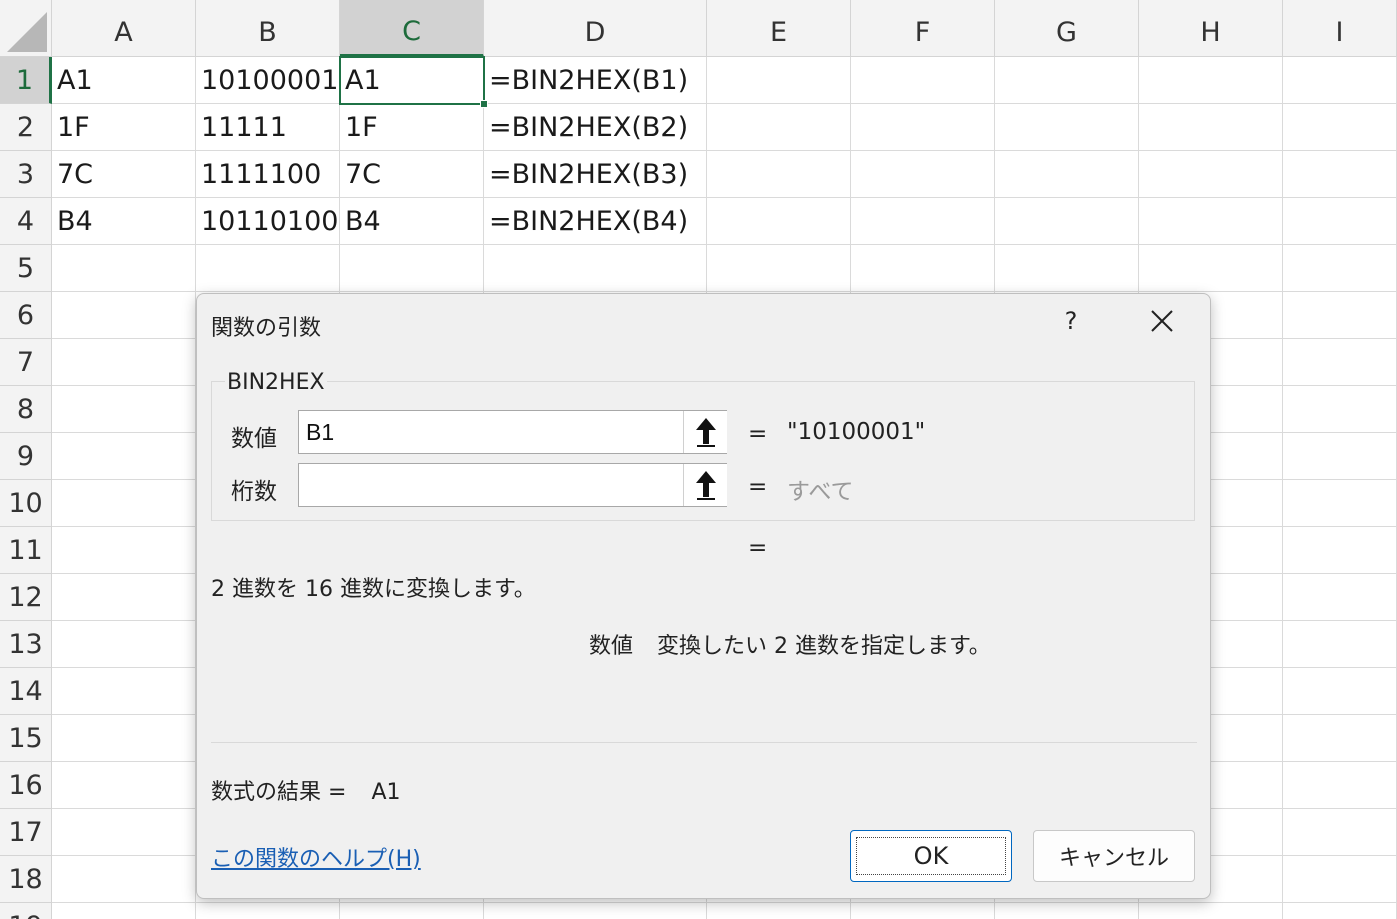 The height and width of the screenshot is (919, 1397). I want to click on cell-i14, so click(1340, 691).